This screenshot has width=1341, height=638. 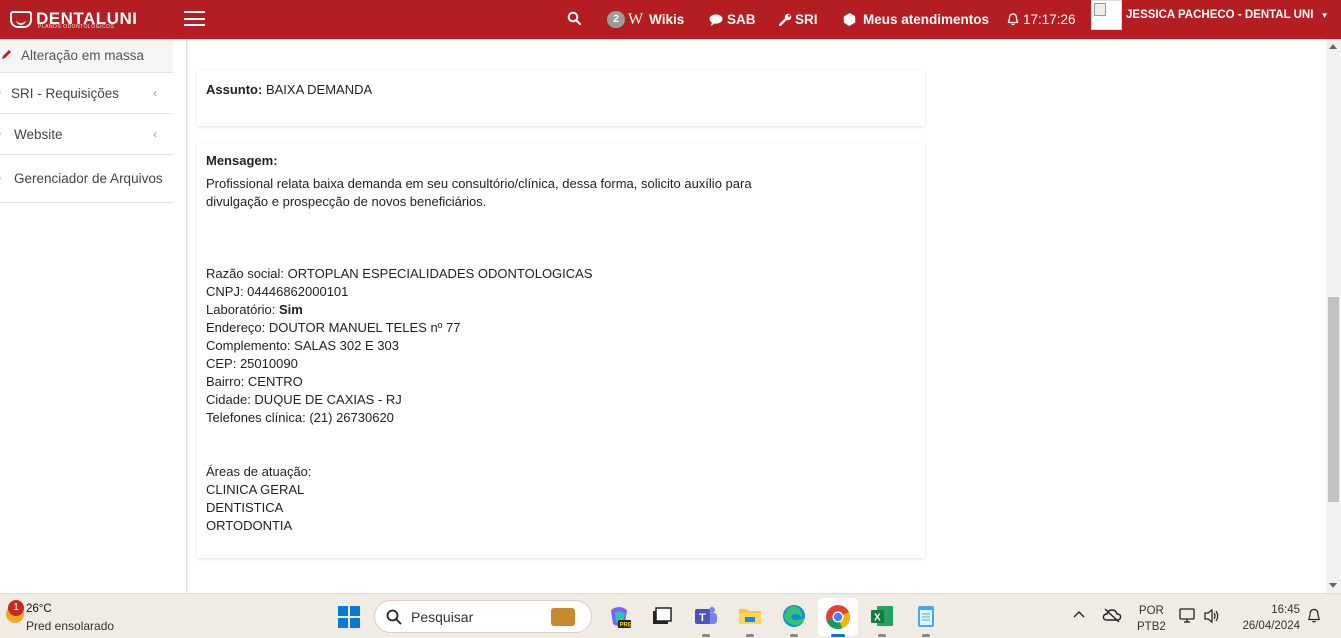 I want to click on weather-widget: 1 26°C Pred ensolarado, so click(x=69, y=617).